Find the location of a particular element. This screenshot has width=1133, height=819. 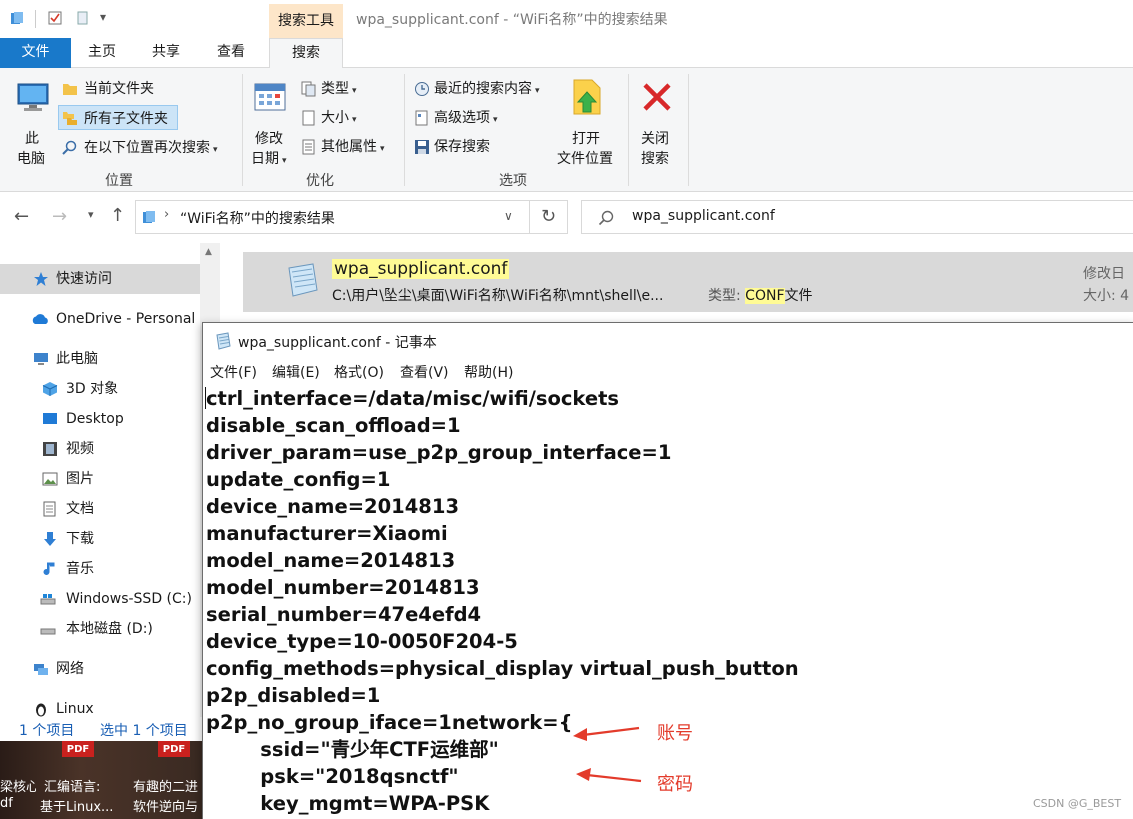

nav-item-windows-ssd: Windows-SSD (C:) is located at coordinates (100, 599).